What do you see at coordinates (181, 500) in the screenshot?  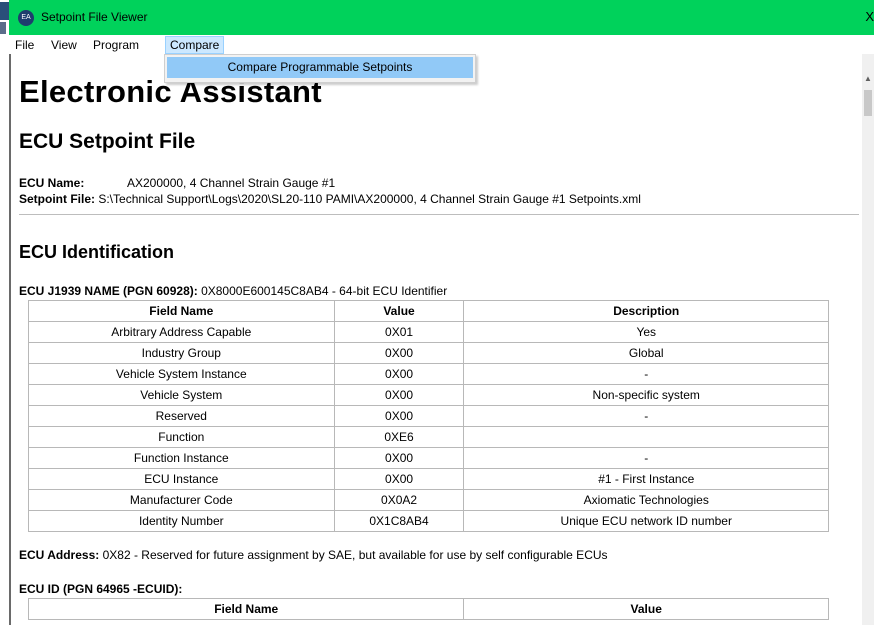 I see `table-cell: Manufacturer Code` at bounding box center [181, 500].